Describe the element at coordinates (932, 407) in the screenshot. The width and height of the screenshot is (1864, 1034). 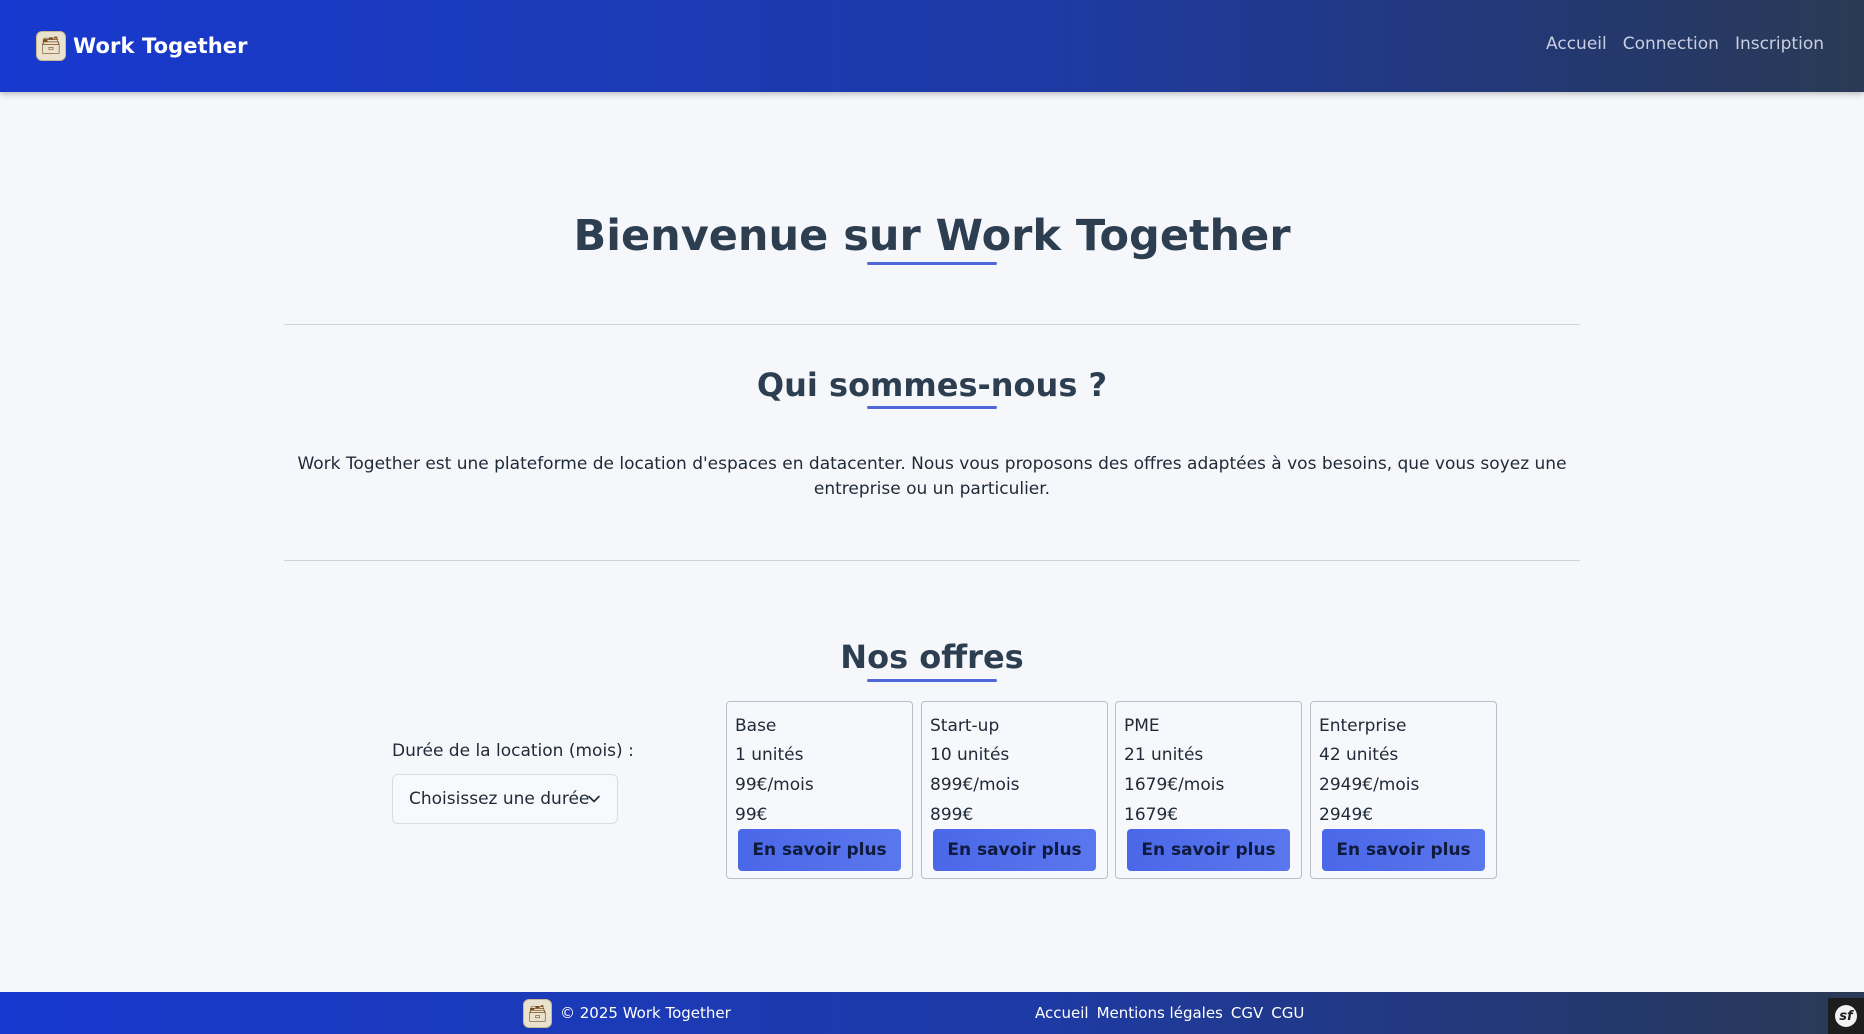
I see `about-title-underline` at that location.